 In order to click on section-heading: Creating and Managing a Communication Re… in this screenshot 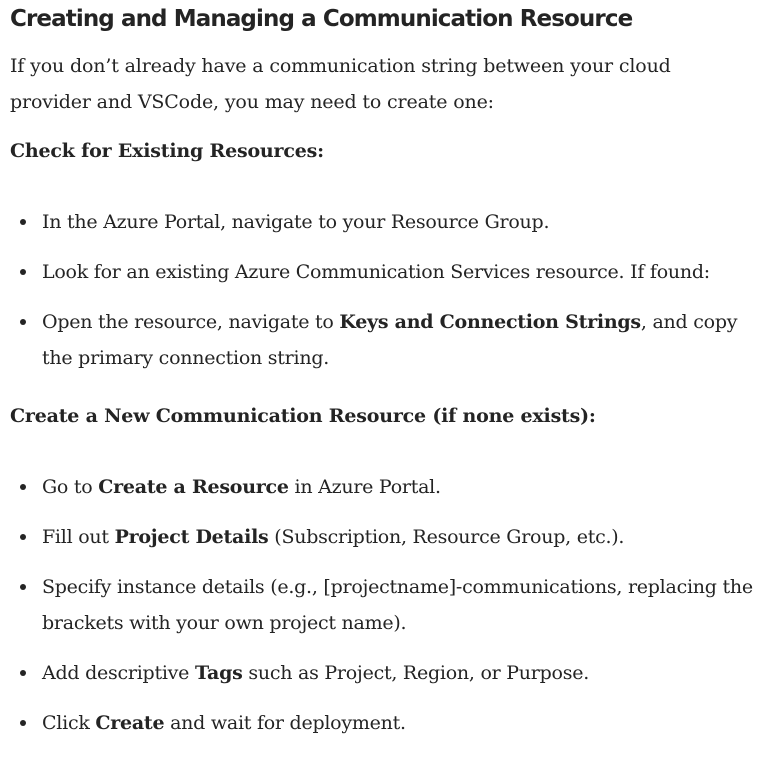, I will do `click(321, 19)`.